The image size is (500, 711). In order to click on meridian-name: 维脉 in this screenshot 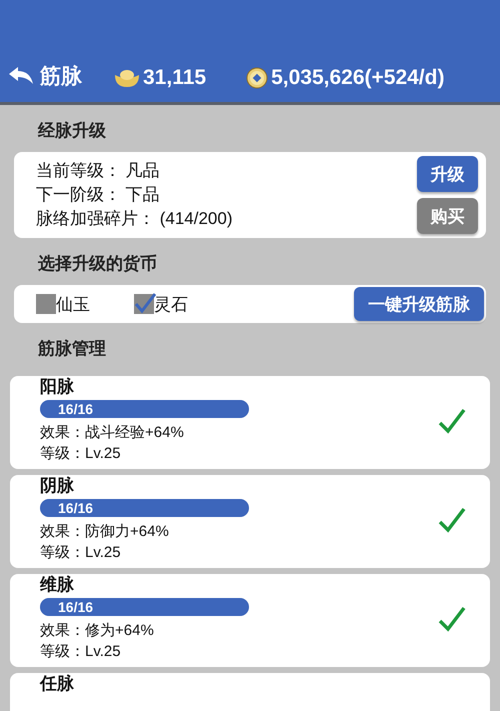, I will do `click(57, 585)`.